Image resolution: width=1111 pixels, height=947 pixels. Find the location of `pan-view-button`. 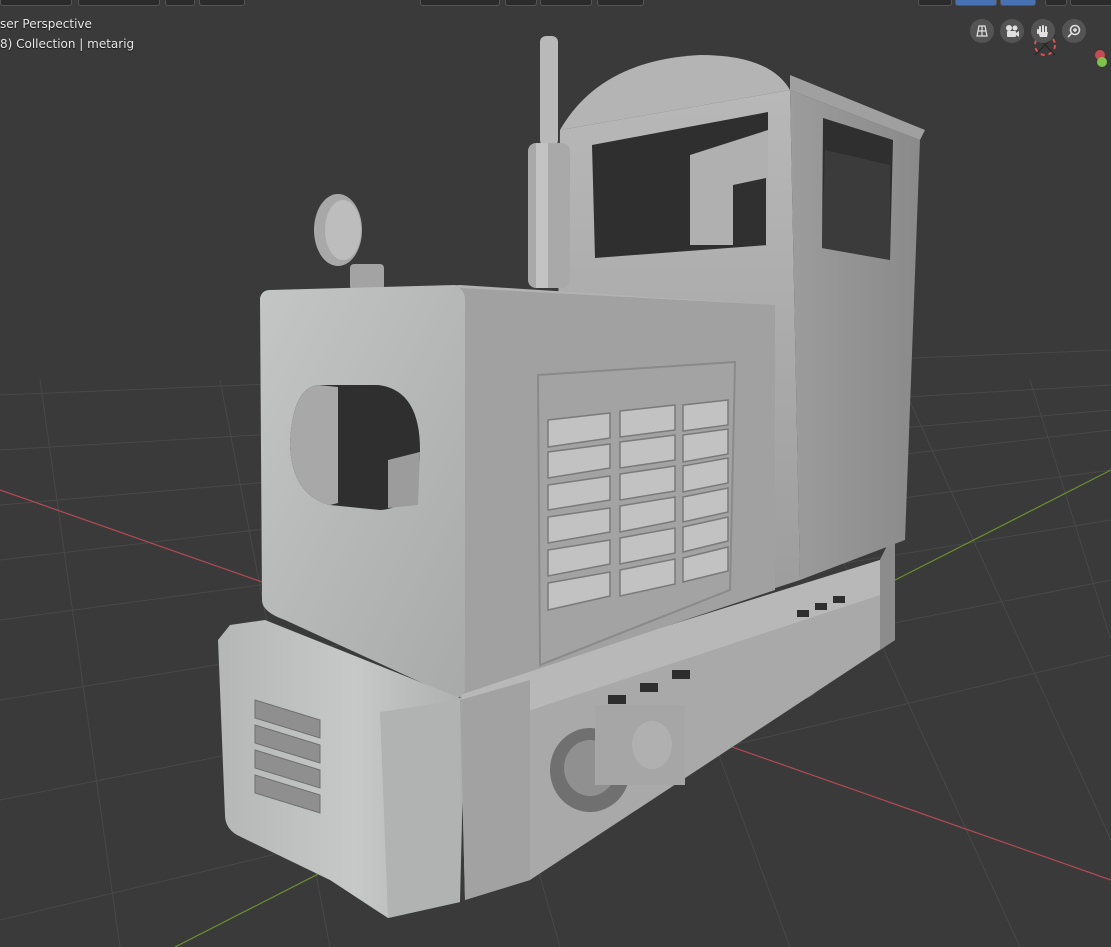

pan-view-button is located at coordinates (1043, 31).